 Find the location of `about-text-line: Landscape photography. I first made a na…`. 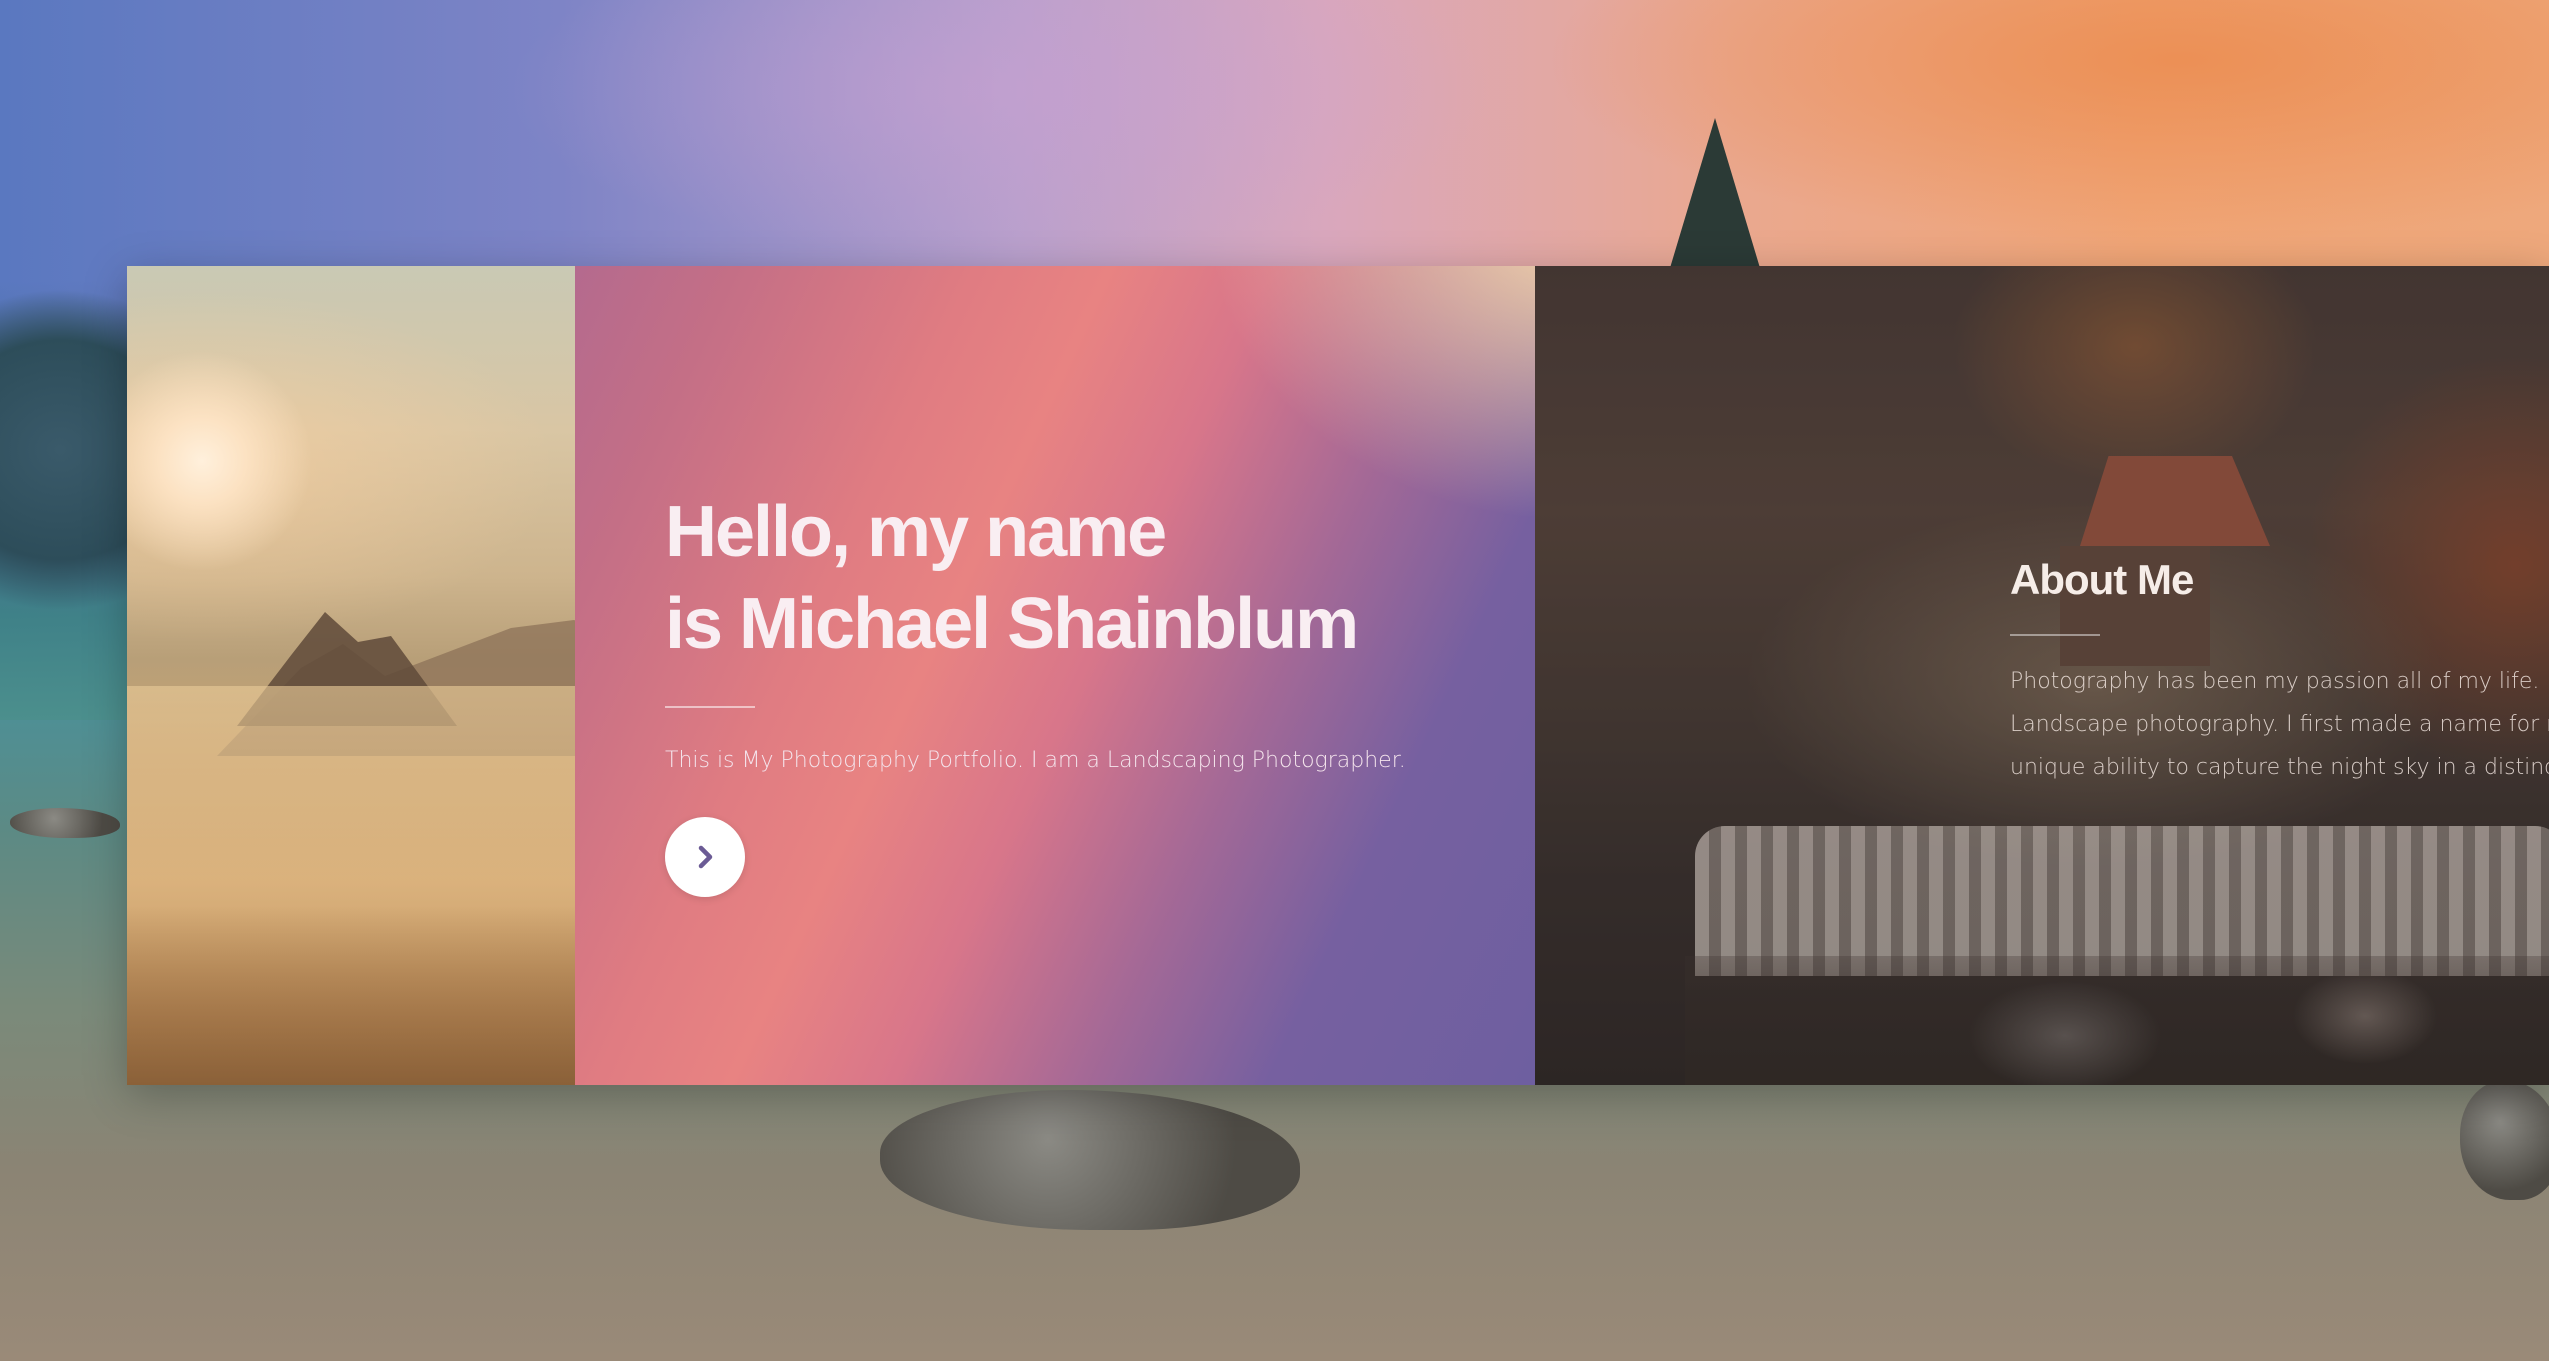

about-text-line: Landscape photography. I first made a na… is located at coordinates (2279, 724).